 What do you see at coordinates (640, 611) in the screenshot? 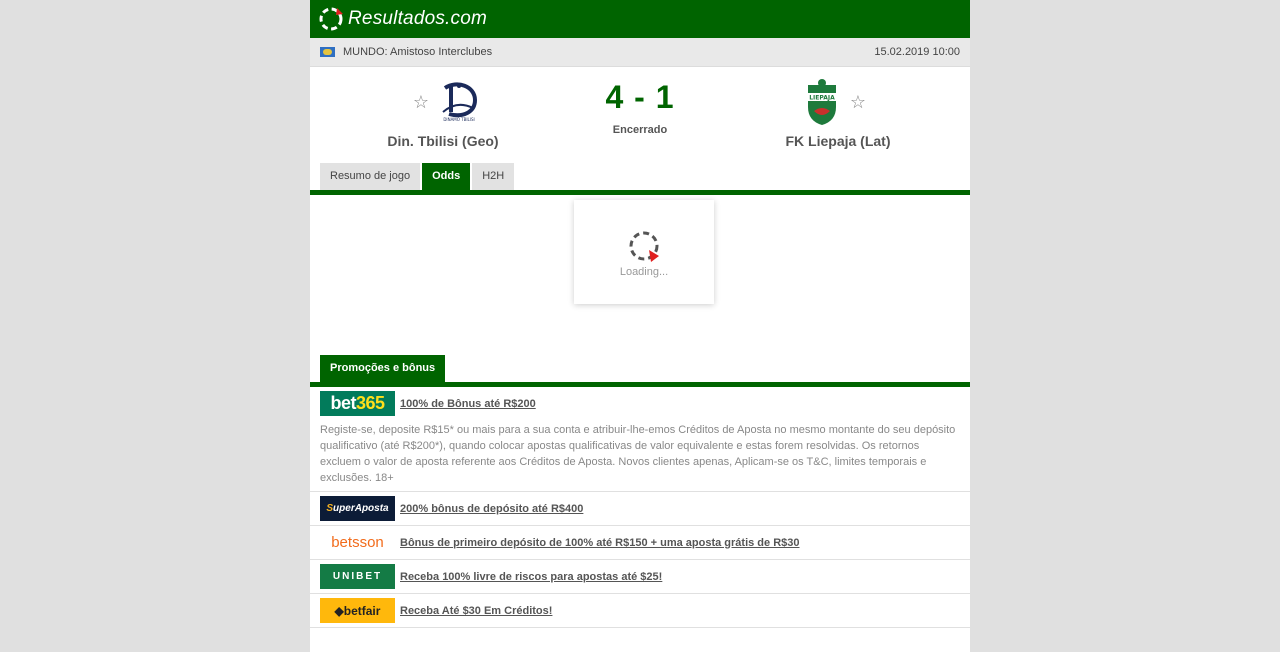
I see `promo-item: ◆ betfair Receba Até $30 Em Créditos!` at bounding box center [640, 611].